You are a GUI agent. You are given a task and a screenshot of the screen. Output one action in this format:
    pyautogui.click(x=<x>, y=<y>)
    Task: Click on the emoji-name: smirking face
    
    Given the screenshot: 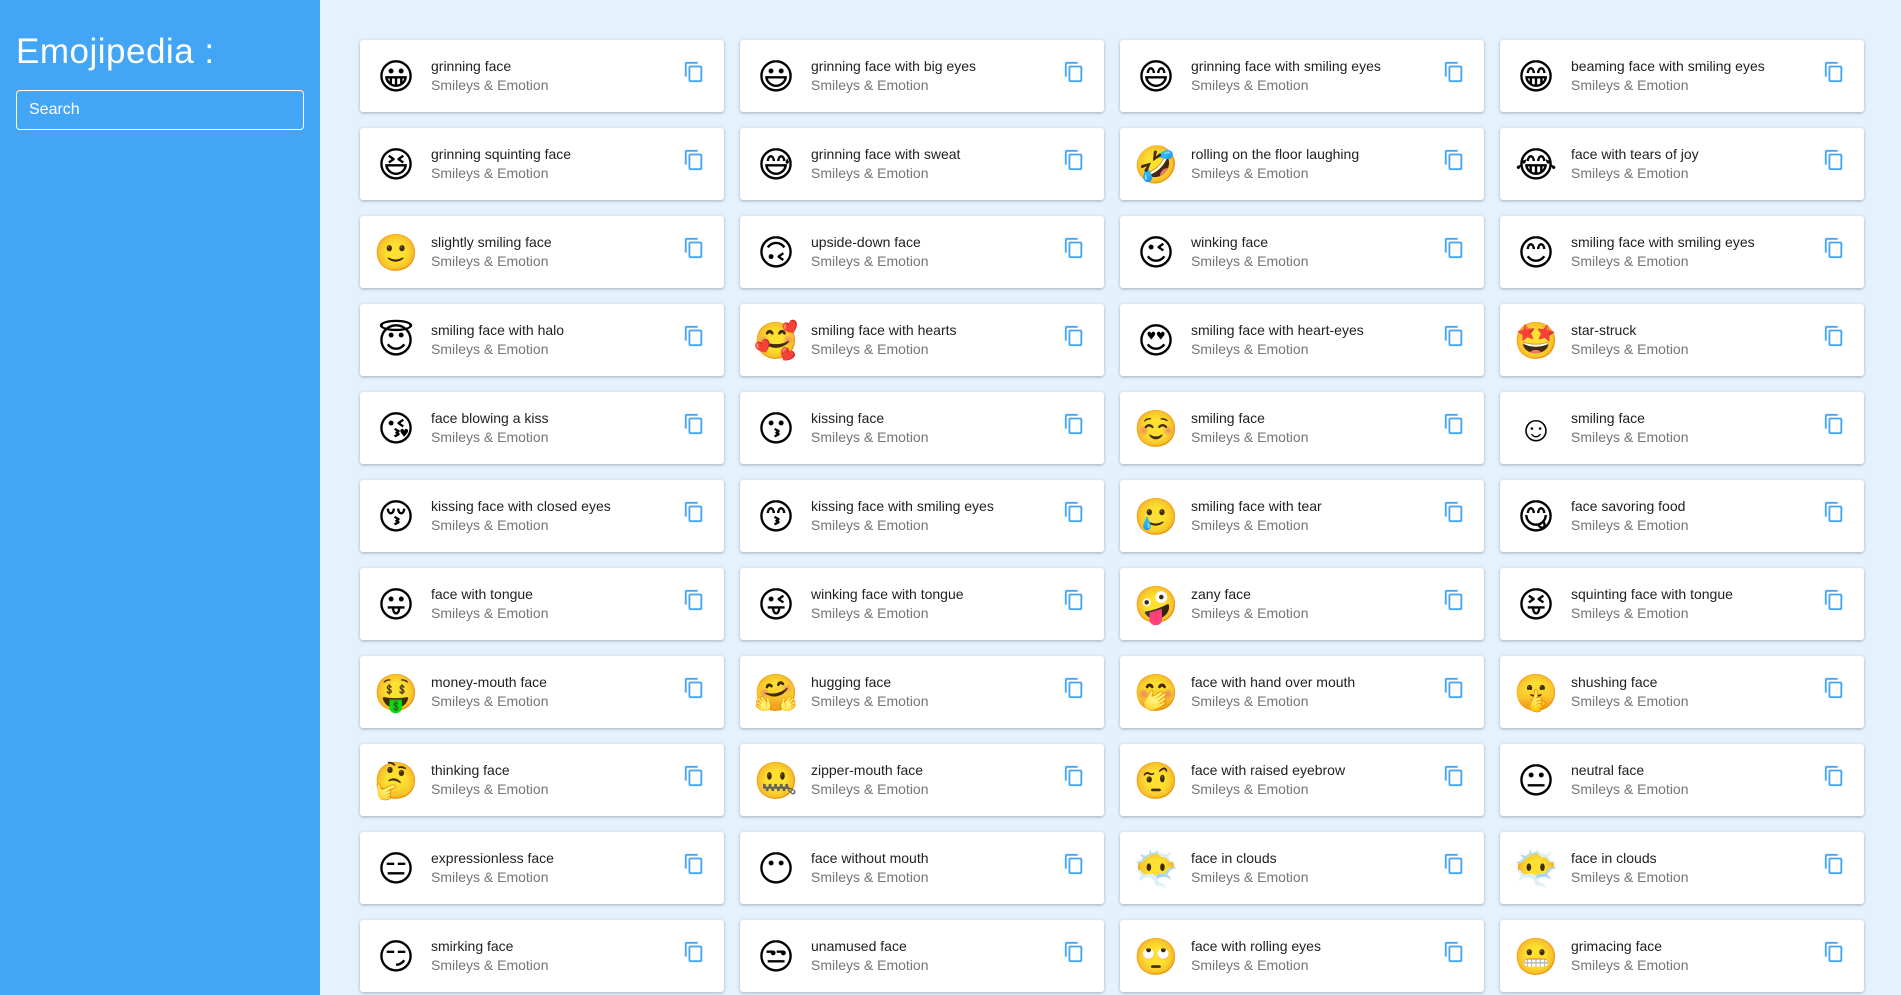 What is the action you would take?
    pyautogui.click(x=472, y=946)
    